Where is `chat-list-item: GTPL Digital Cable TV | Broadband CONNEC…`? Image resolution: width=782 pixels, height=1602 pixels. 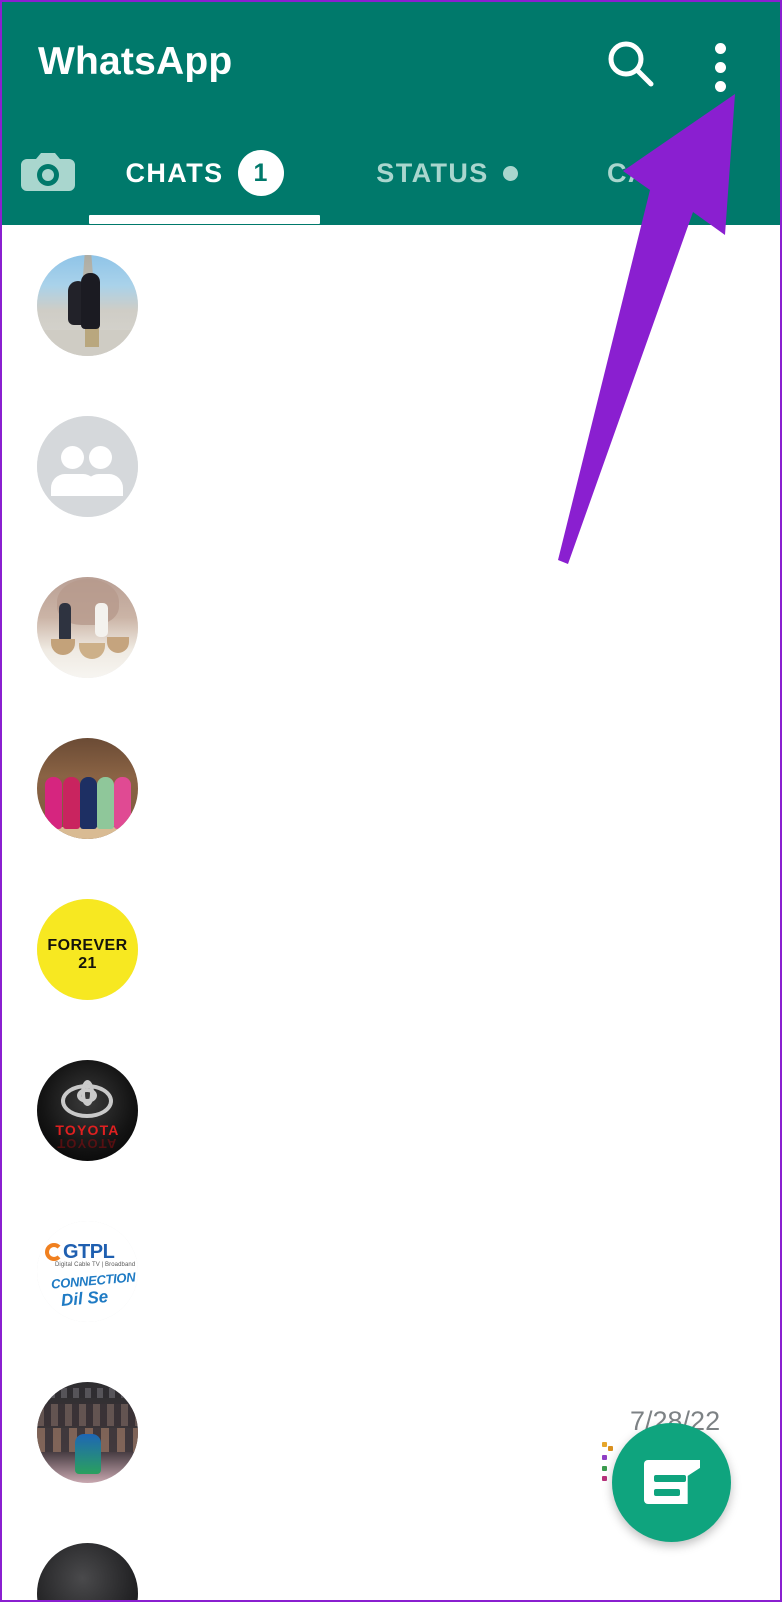 chat-list-item: GTPL Digital Cable TV | Broadband CONNEC… is located at coordinates (391, 1271).